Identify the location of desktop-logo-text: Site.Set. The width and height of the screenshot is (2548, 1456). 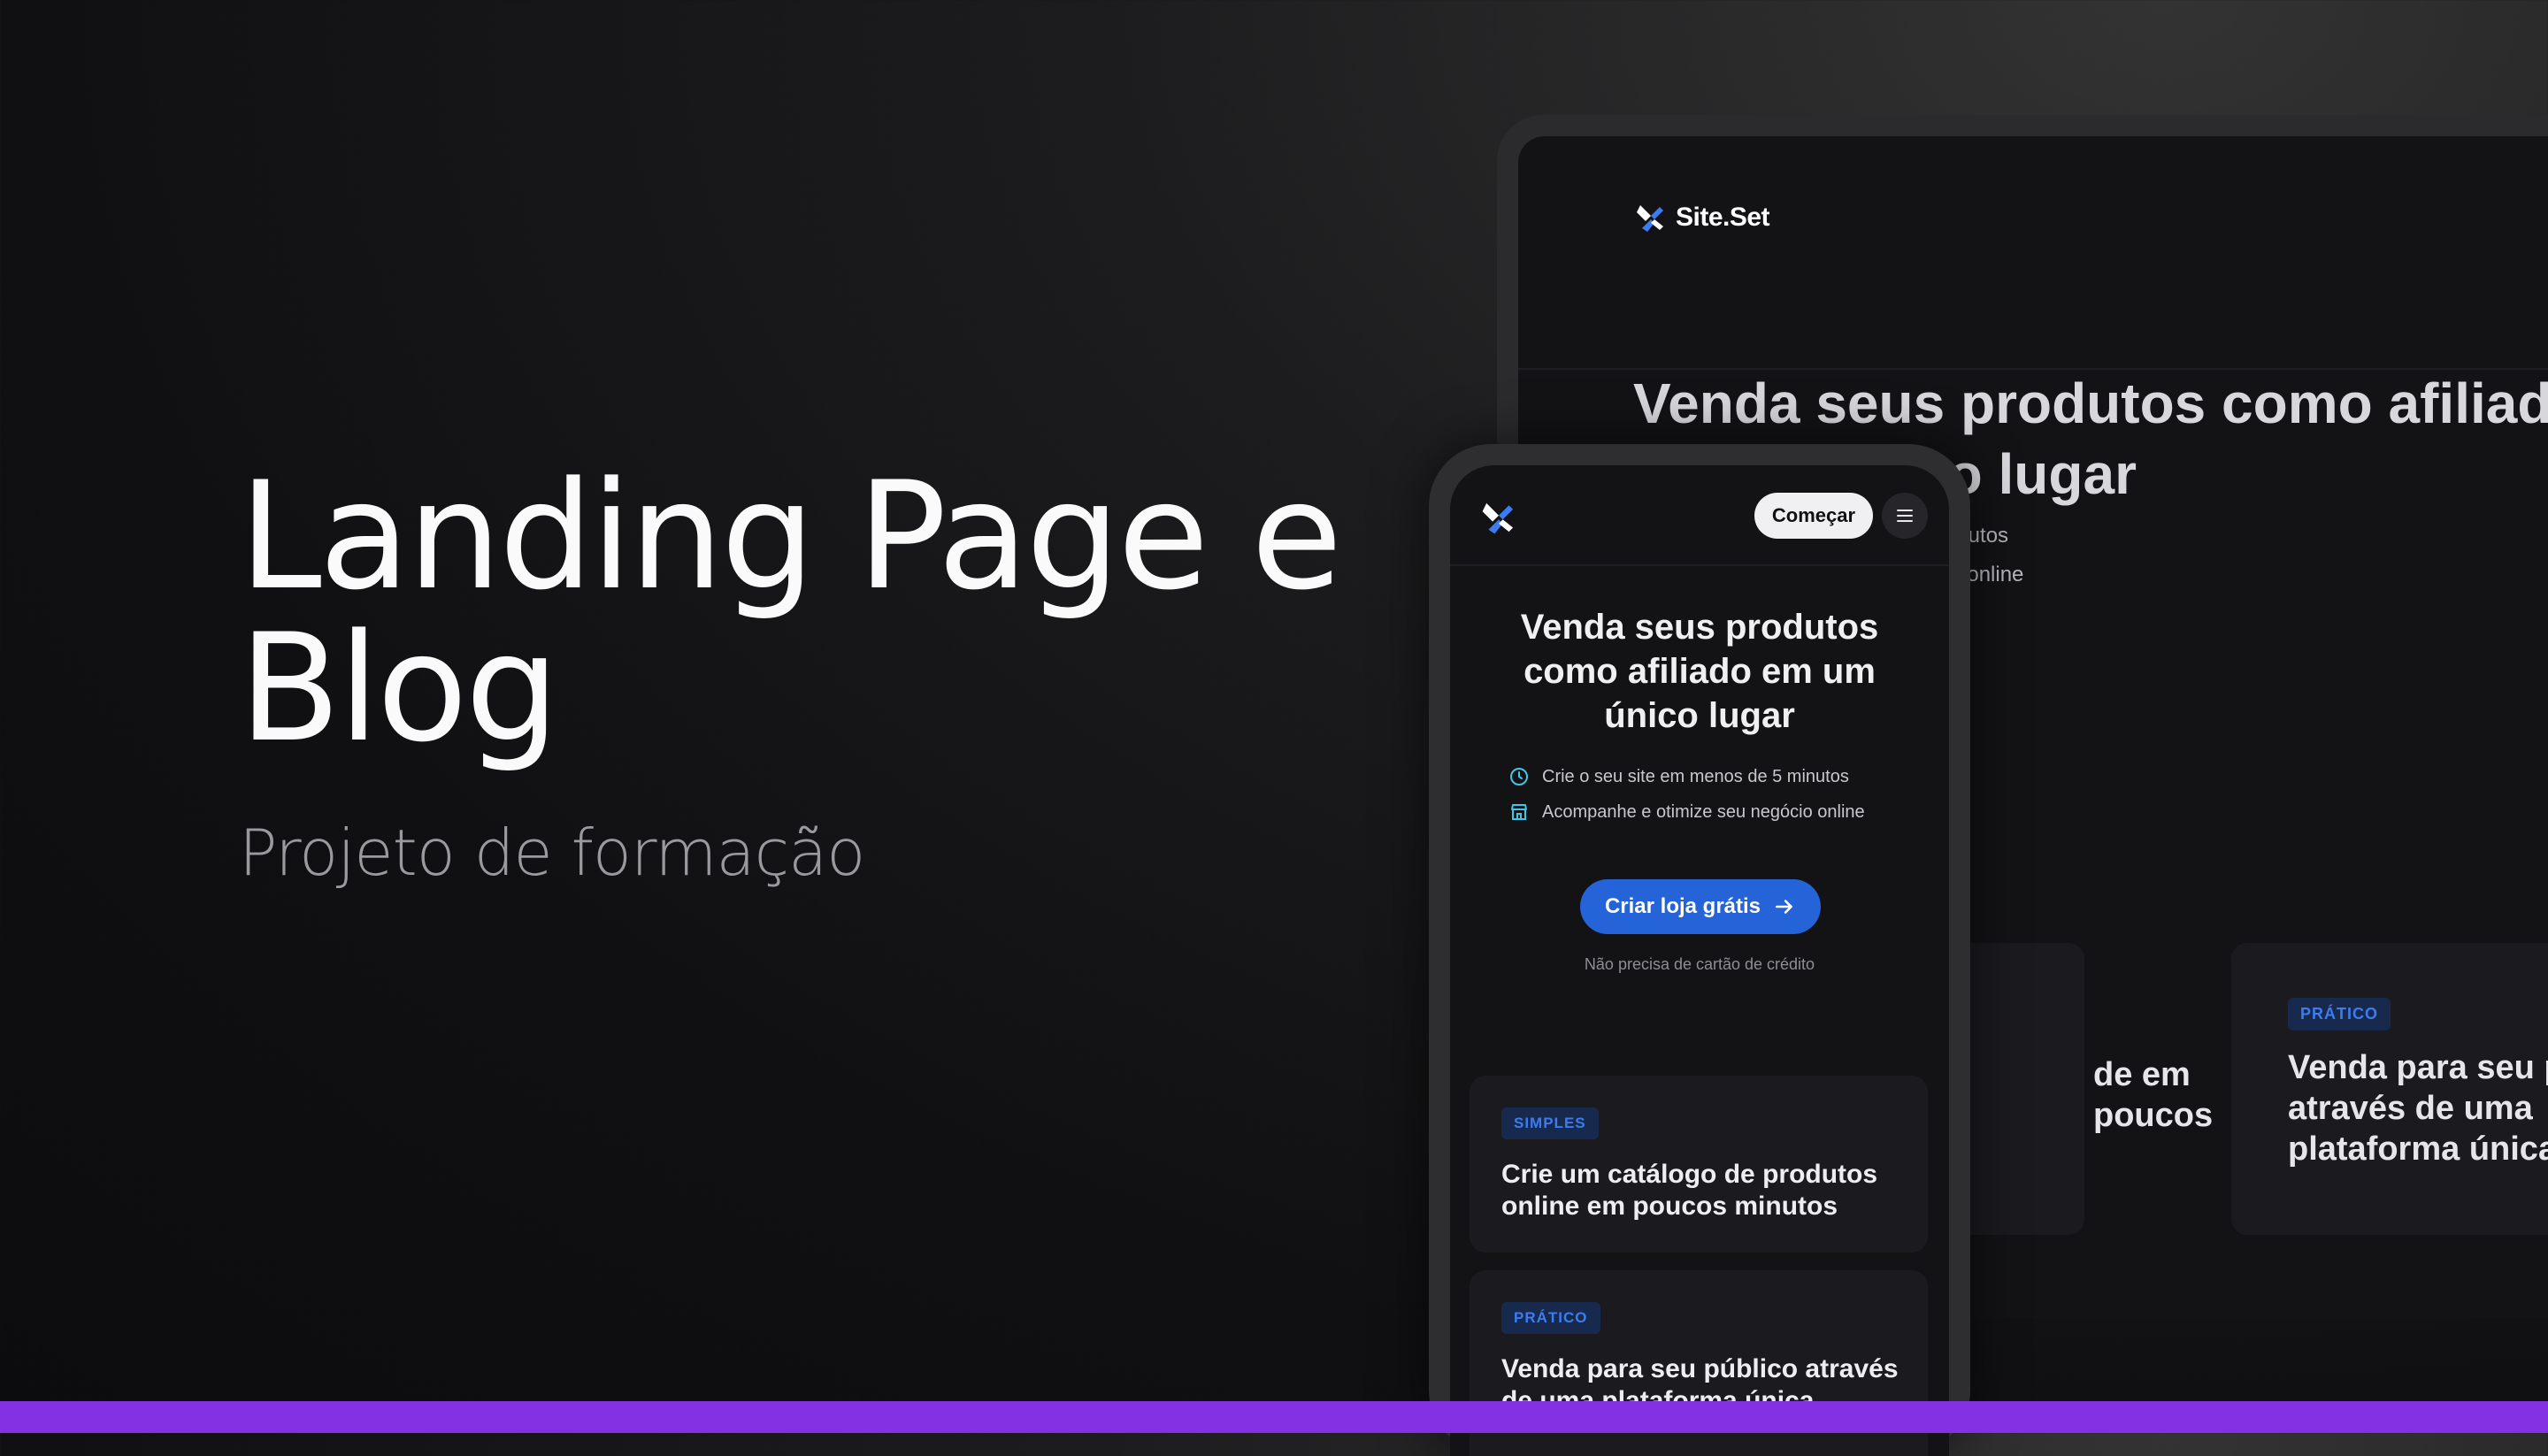
(1723, 217).